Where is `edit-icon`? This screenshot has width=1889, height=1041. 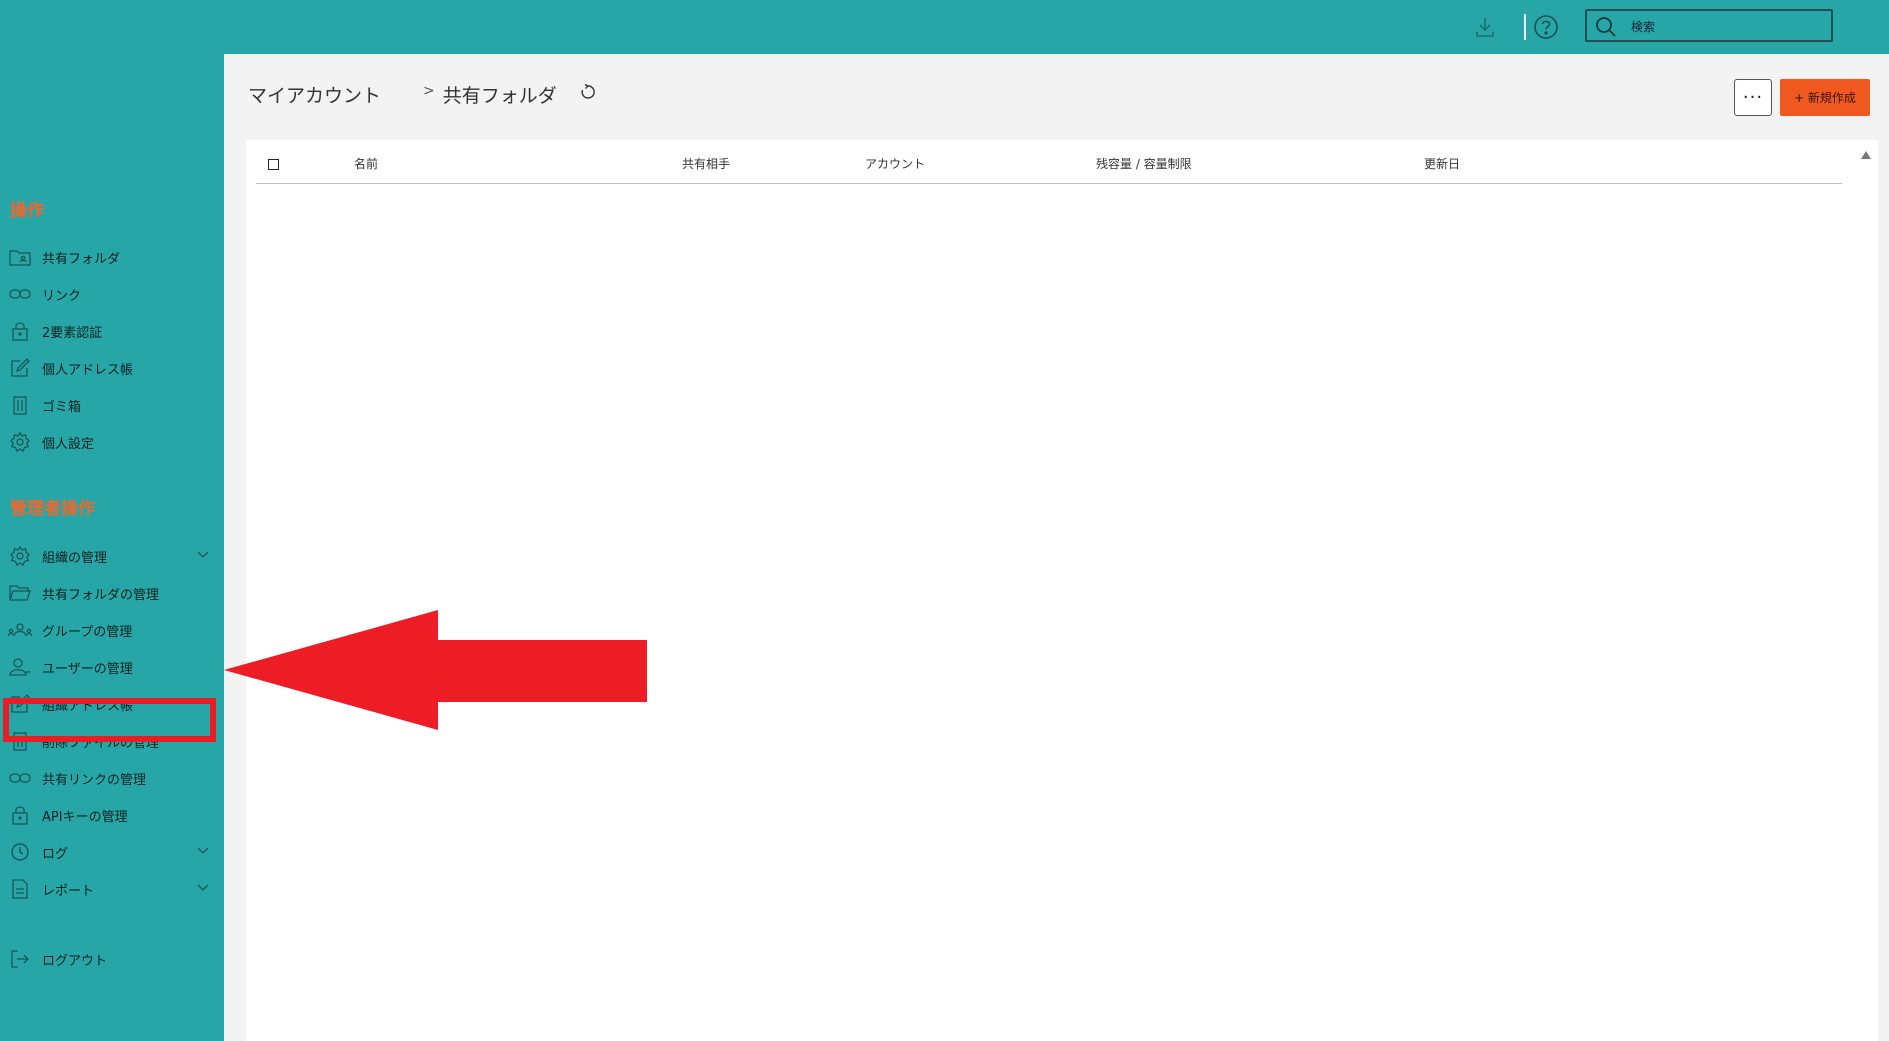
edit-icon is located at coordinates (20, 368).